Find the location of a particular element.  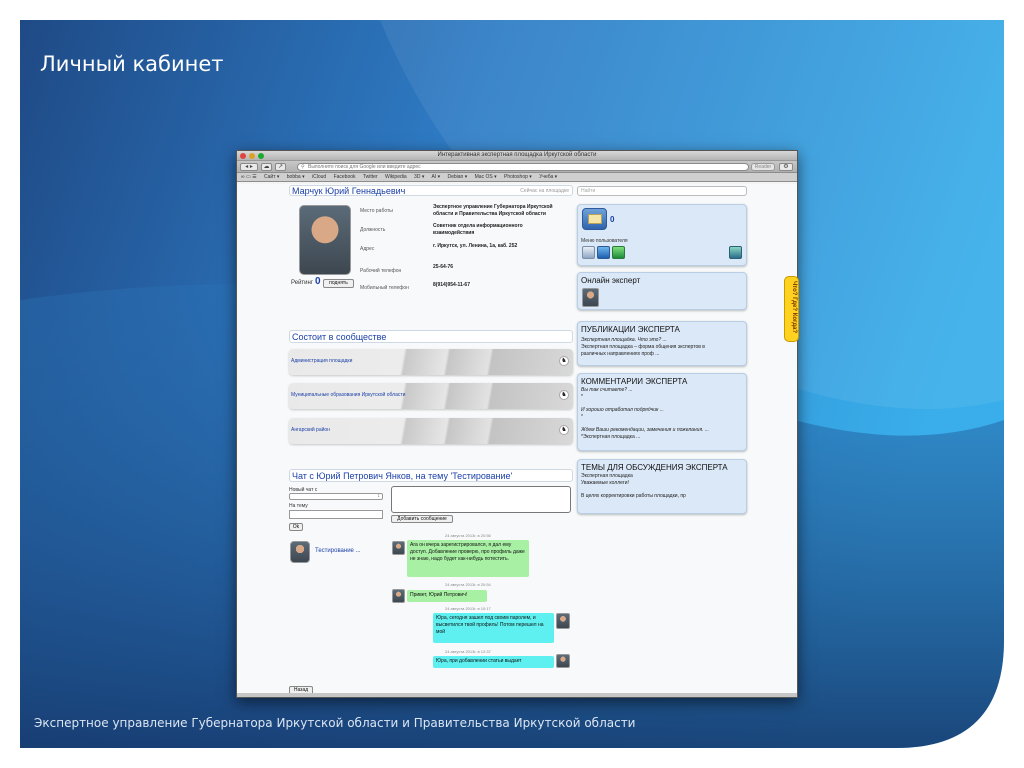

network-icon is located at coordinates (618, 252).